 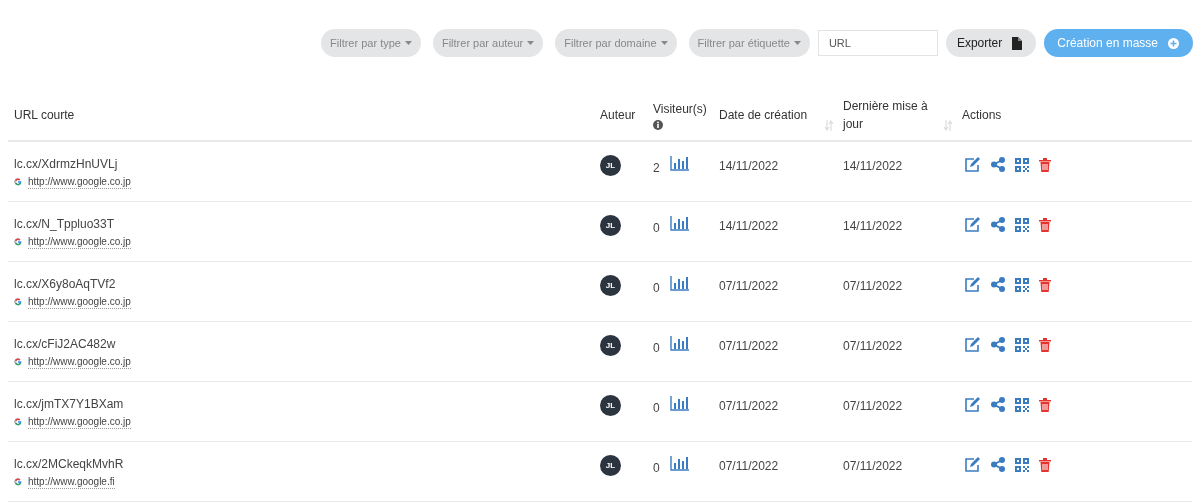 I want to click on short-url-link: lc.cx/XdrmzHnUVLj, so click(x=66, y=164).